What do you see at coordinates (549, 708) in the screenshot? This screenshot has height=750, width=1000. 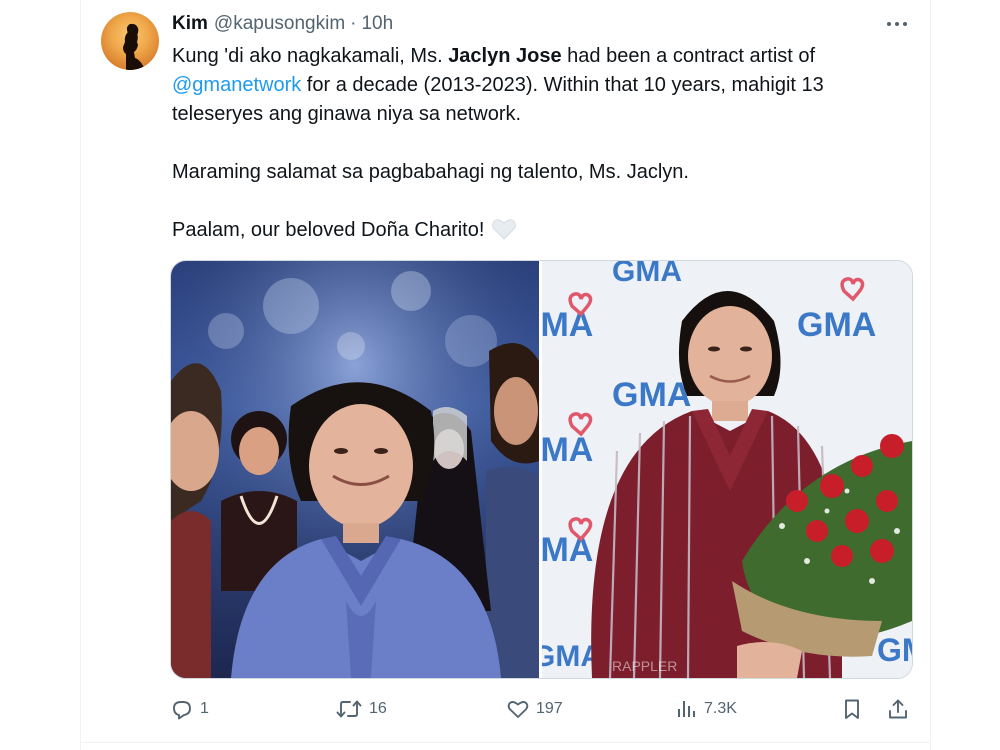 I see `like-count: 197` at bounding box center [549, 708].